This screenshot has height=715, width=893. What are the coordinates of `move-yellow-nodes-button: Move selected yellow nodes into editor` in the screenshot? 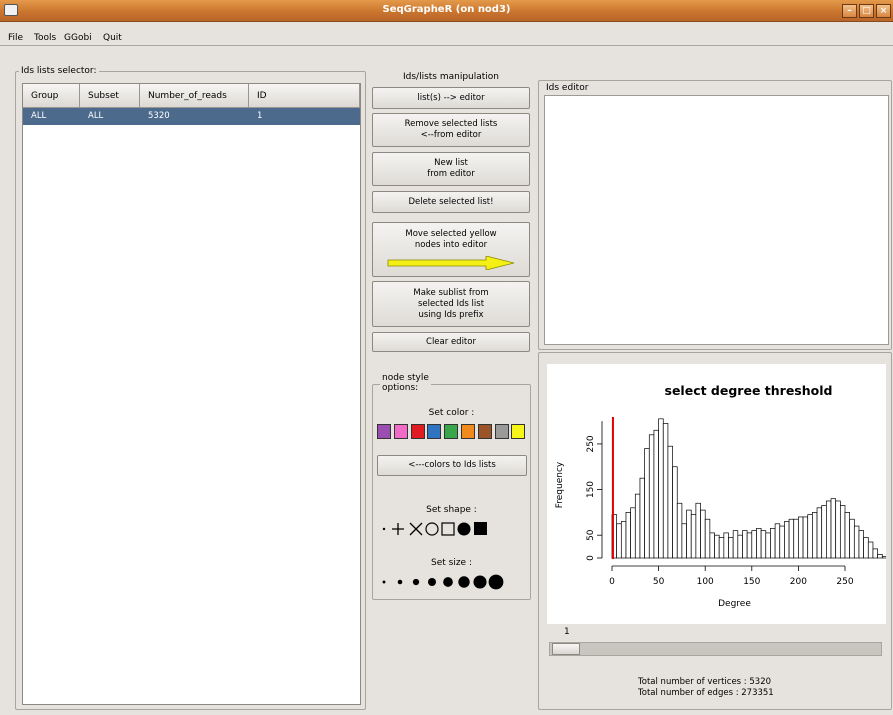 It's located at (451, 249).